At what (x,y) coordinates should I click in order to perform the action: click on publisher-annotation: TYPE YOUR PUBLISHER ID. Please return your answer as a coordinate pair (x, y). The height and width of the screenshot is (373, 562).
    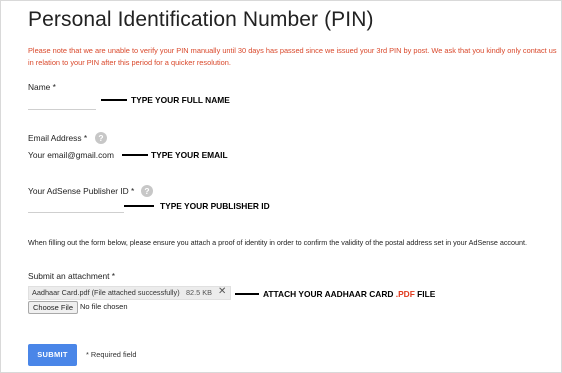
    Looking at the image, I should click on (215, 206).